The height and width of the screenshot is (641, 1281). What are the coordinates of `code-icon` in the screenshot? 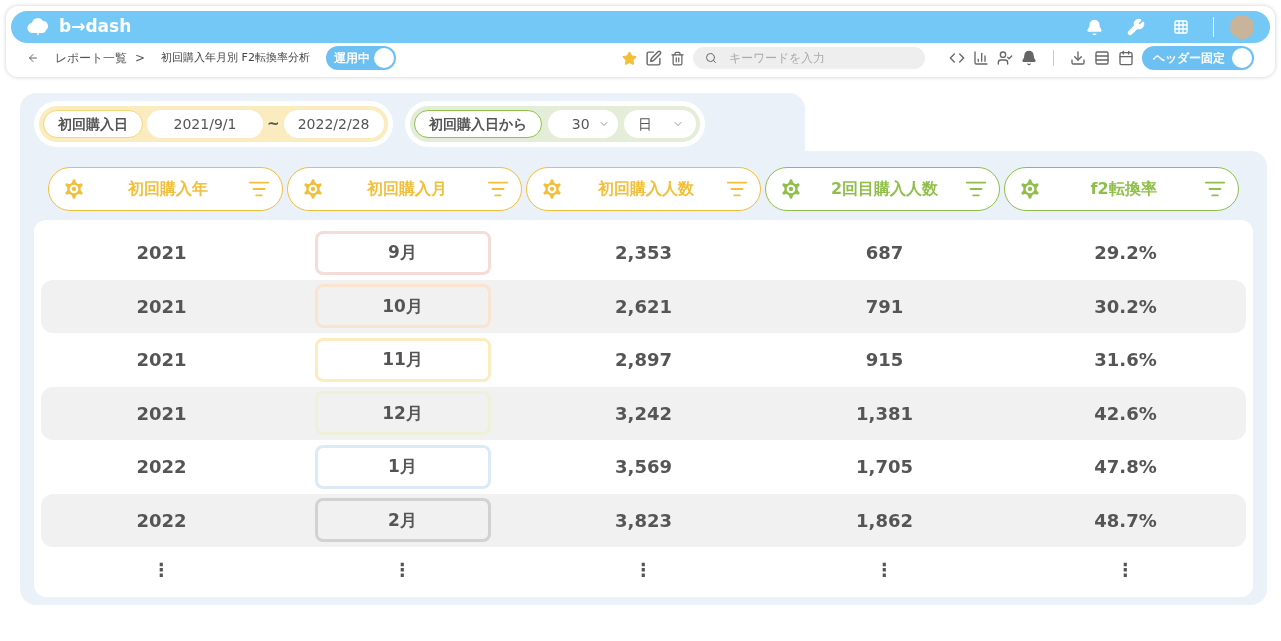 It's located at (957, 58).